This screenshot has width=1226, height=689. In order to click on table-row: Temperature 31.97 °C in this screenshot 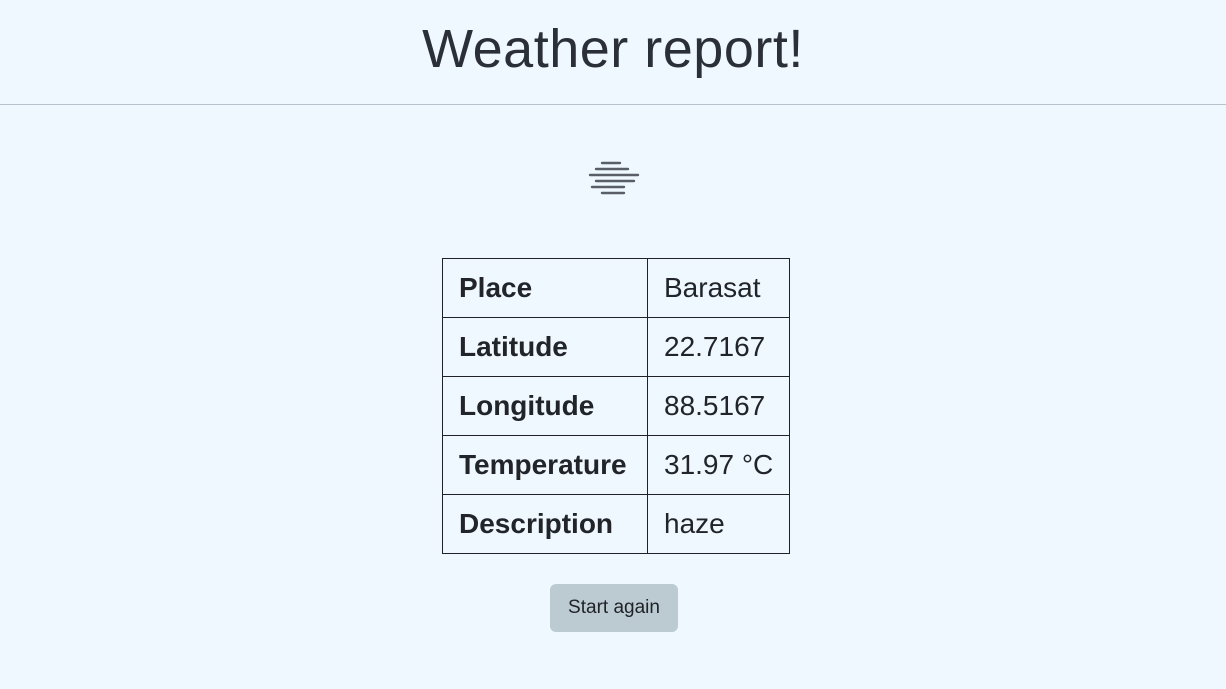, I will do `click(616, 465)`.